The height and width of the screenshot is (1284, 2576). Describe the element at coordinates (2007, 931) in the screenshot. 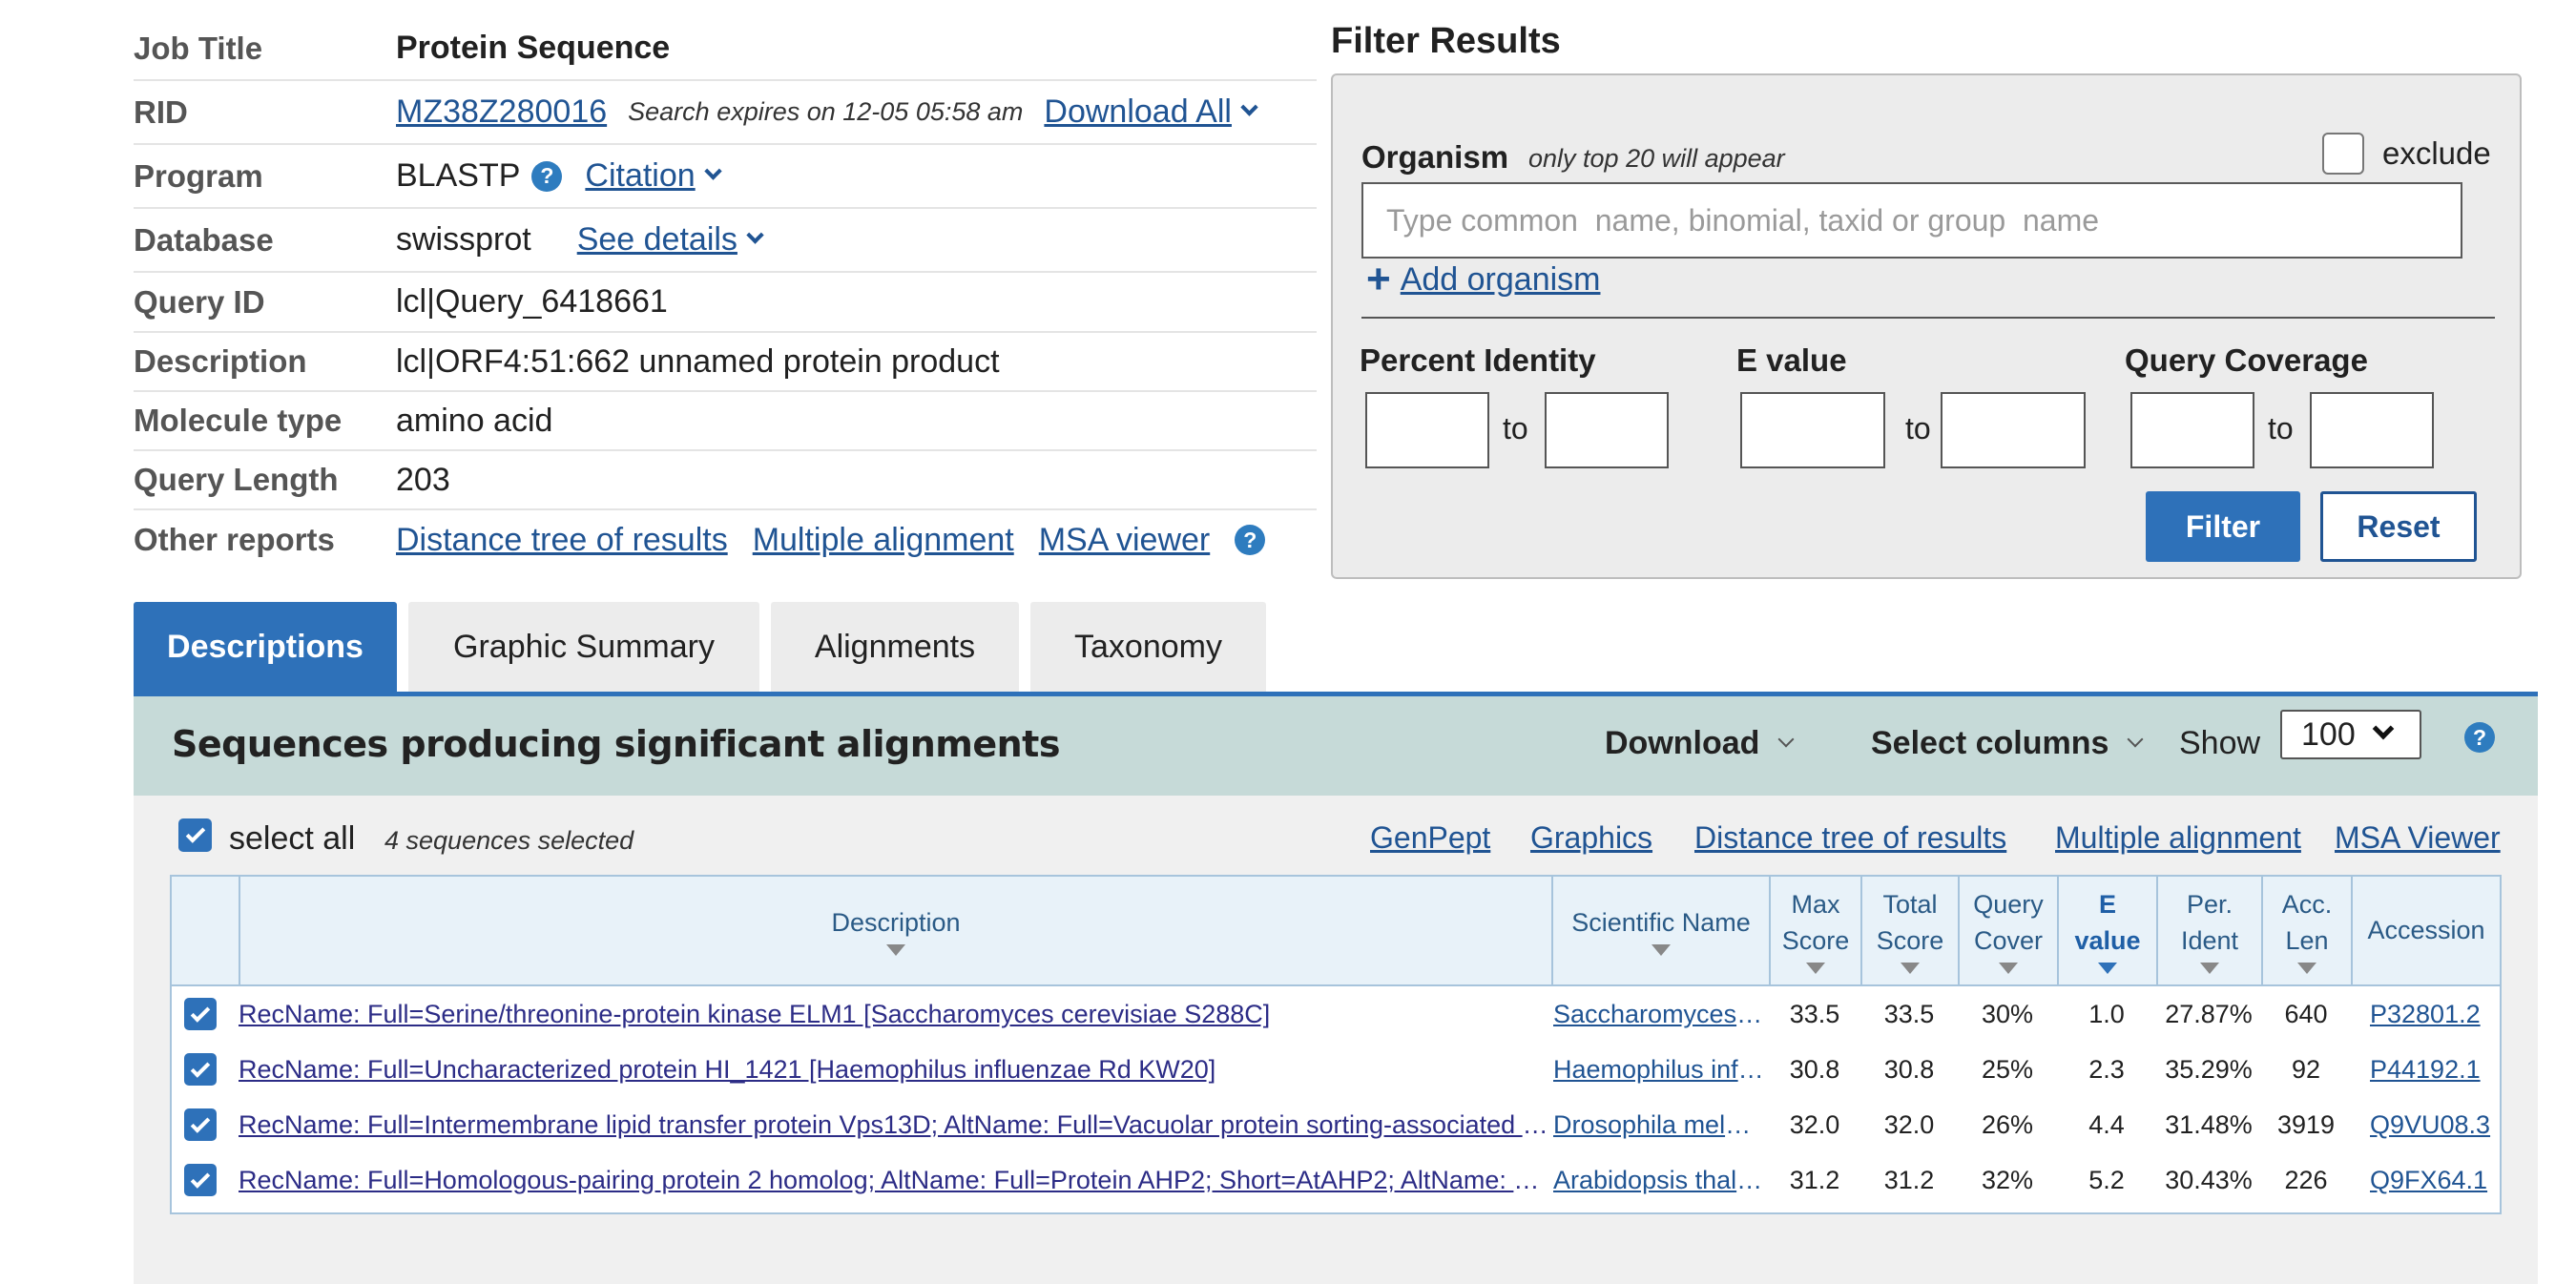

I see `header-query-cover: Query Cover` at that location.